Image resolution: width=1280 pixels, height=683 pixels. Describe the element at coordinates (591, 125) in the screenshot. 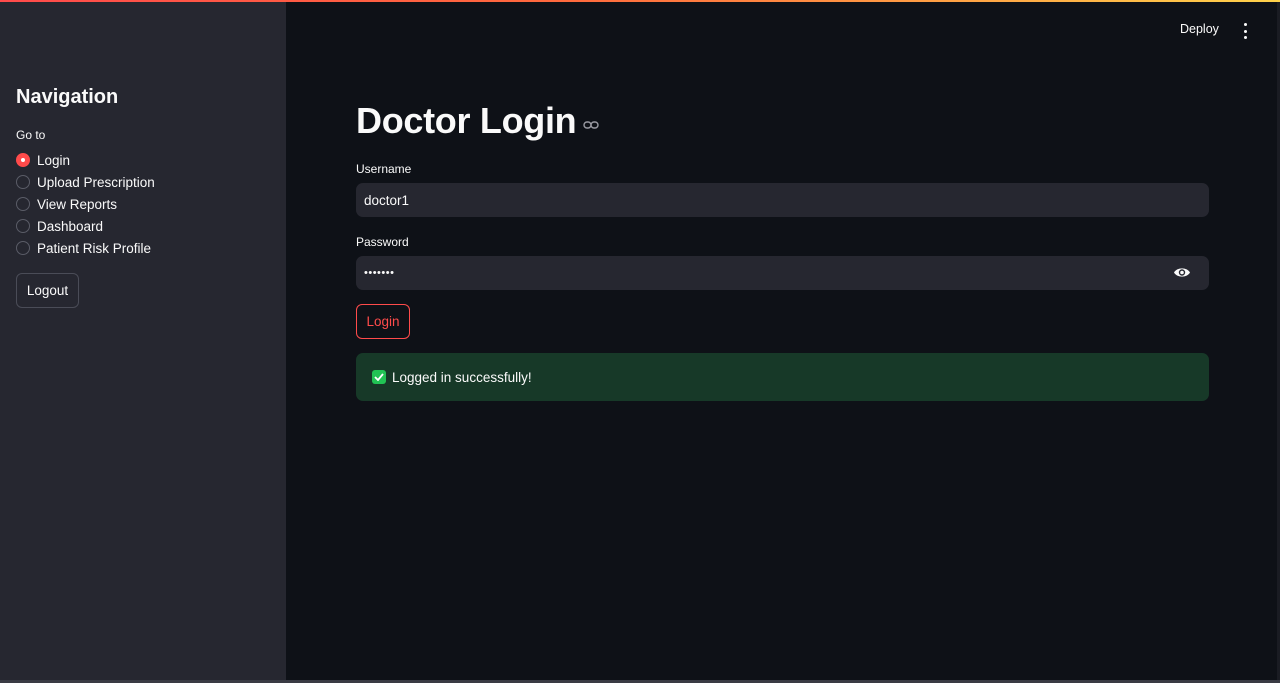

I see `link-icon` at that location.